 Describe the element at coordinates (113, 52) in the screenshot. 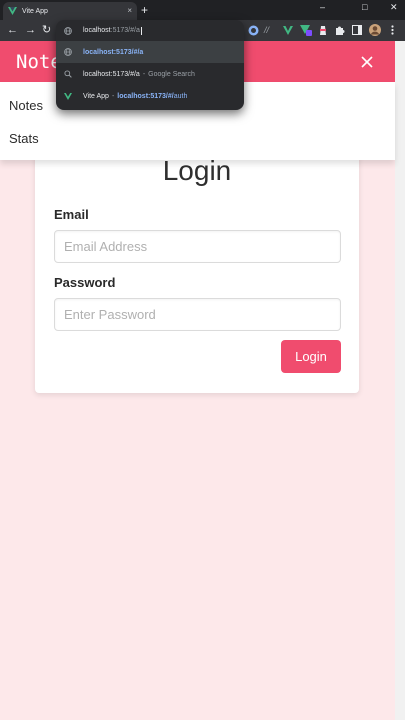

I see `suggestion-url-text: localhost:5173/#/a` at that location.